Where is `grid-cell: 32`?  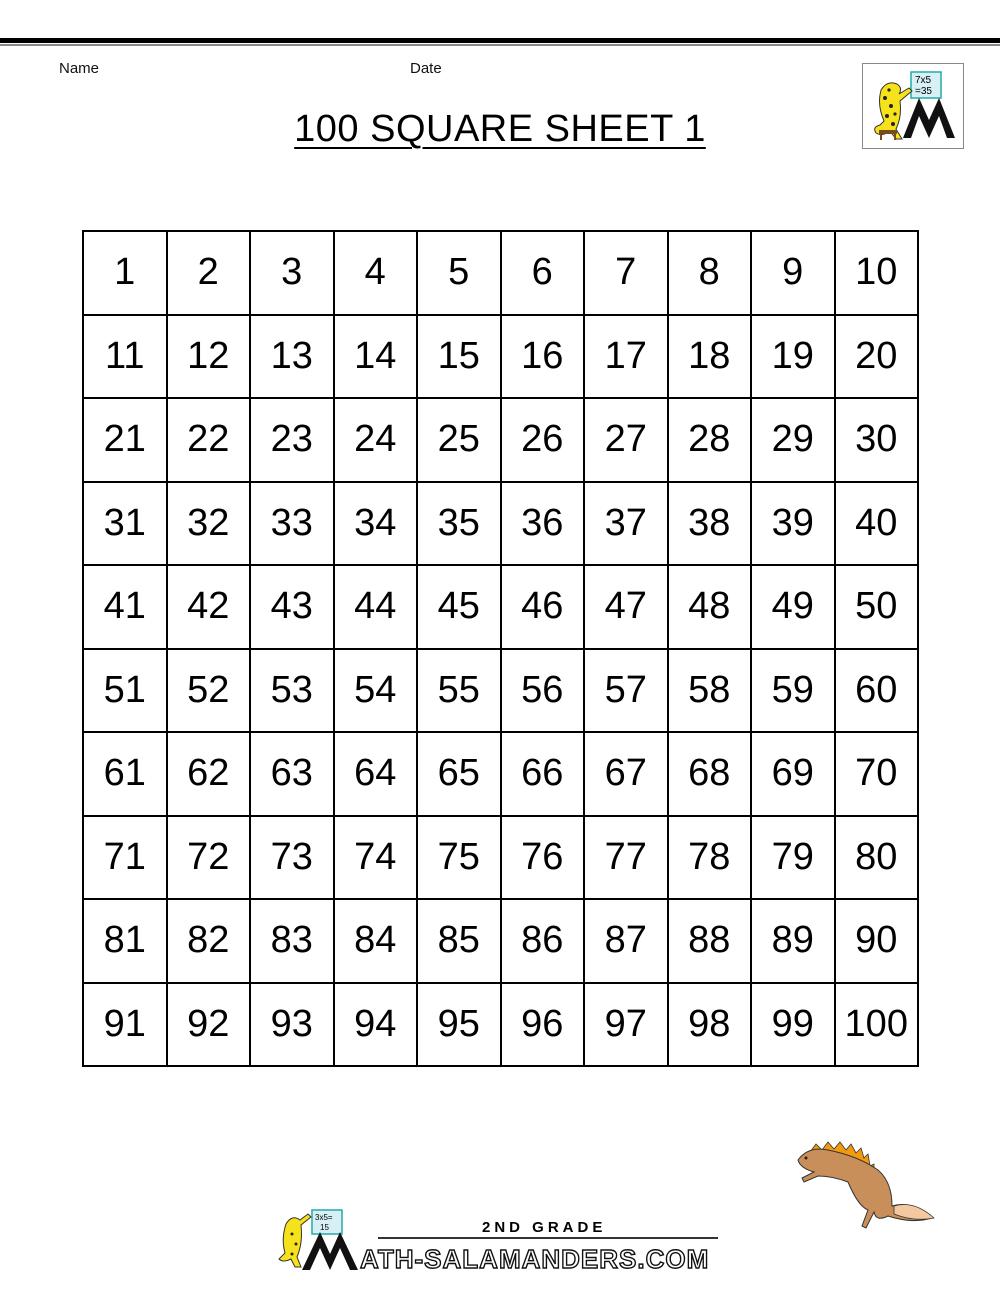 grid-cell: 32 is located at coordinates (208, 523).